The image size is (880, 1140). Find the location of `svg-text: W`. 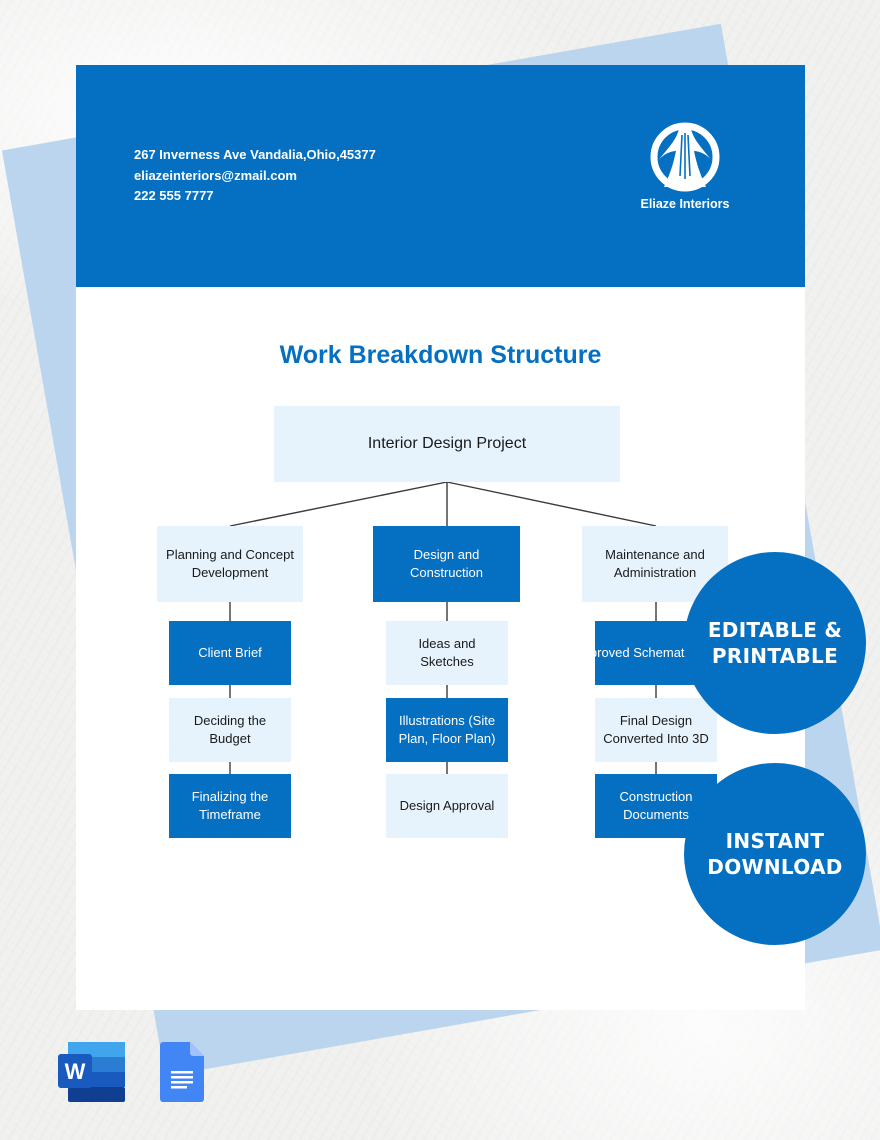

svg-text: W is located at coordinates (75, 1071).